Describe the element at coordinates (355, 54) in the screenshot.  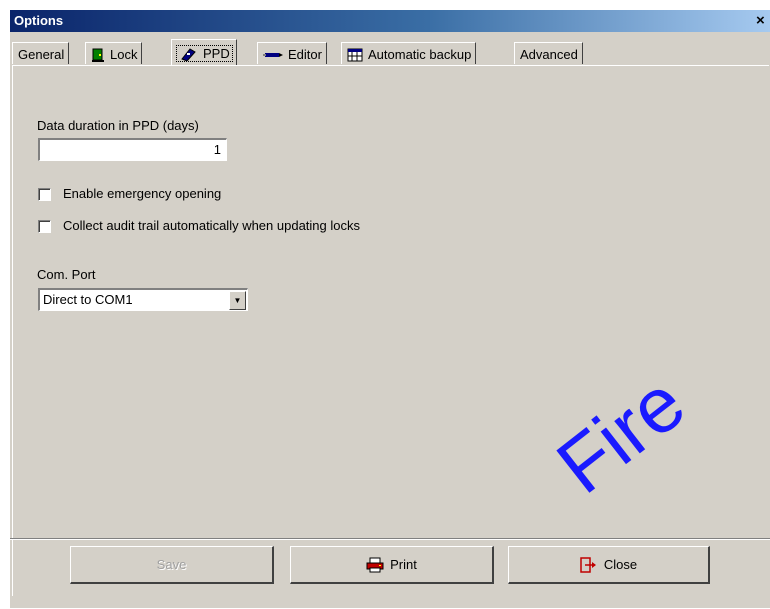
I see `automatic-backup-icon` at that location.